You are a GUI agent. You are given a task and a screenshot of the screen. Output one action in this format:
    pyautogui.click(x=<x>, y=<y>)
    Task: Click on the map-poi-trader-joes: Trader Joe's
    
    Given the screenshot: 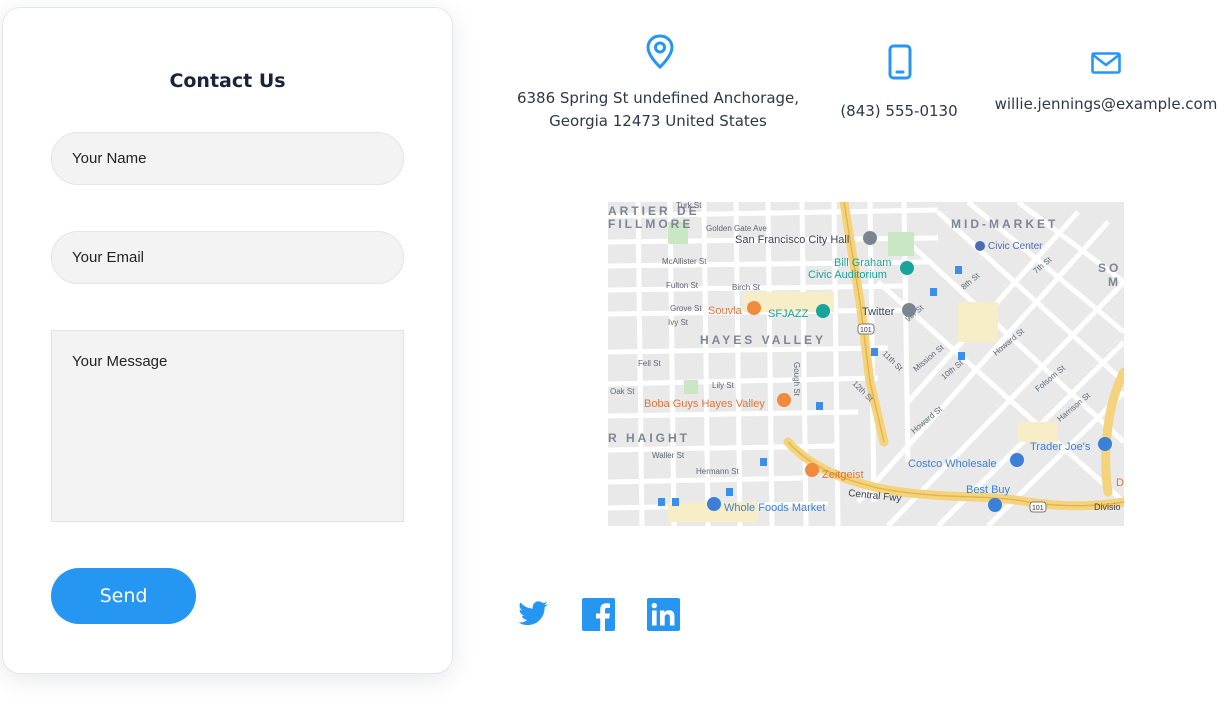 What is the action you would take?
    pyautogui.click(x=1060, y=447)
    